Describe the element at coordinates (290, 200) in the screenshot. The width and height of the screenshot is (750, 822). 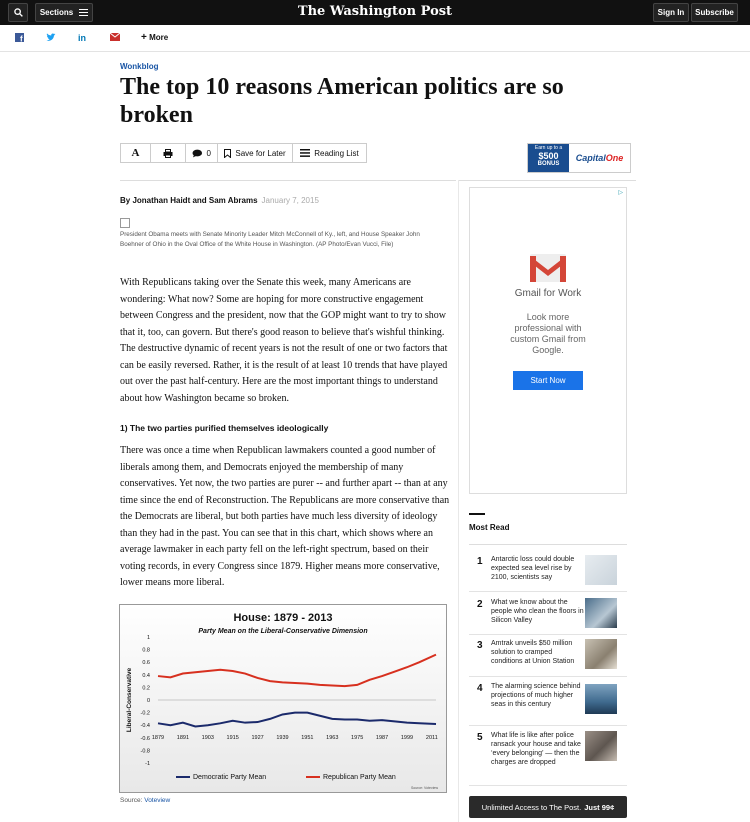
I see `publish-date: January 7, 2015` at that location.